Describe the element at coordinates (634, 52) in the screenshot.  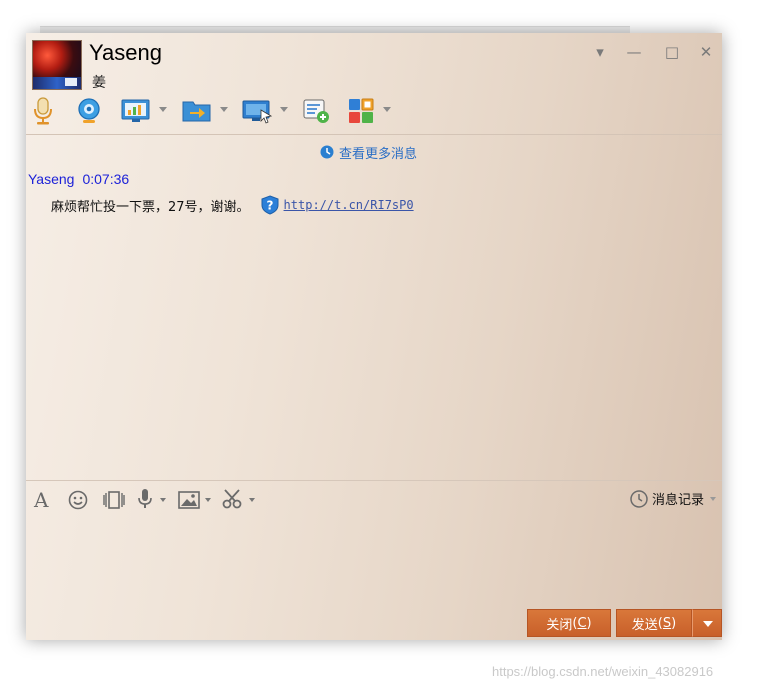
I see `minimize-button: —` at that location.